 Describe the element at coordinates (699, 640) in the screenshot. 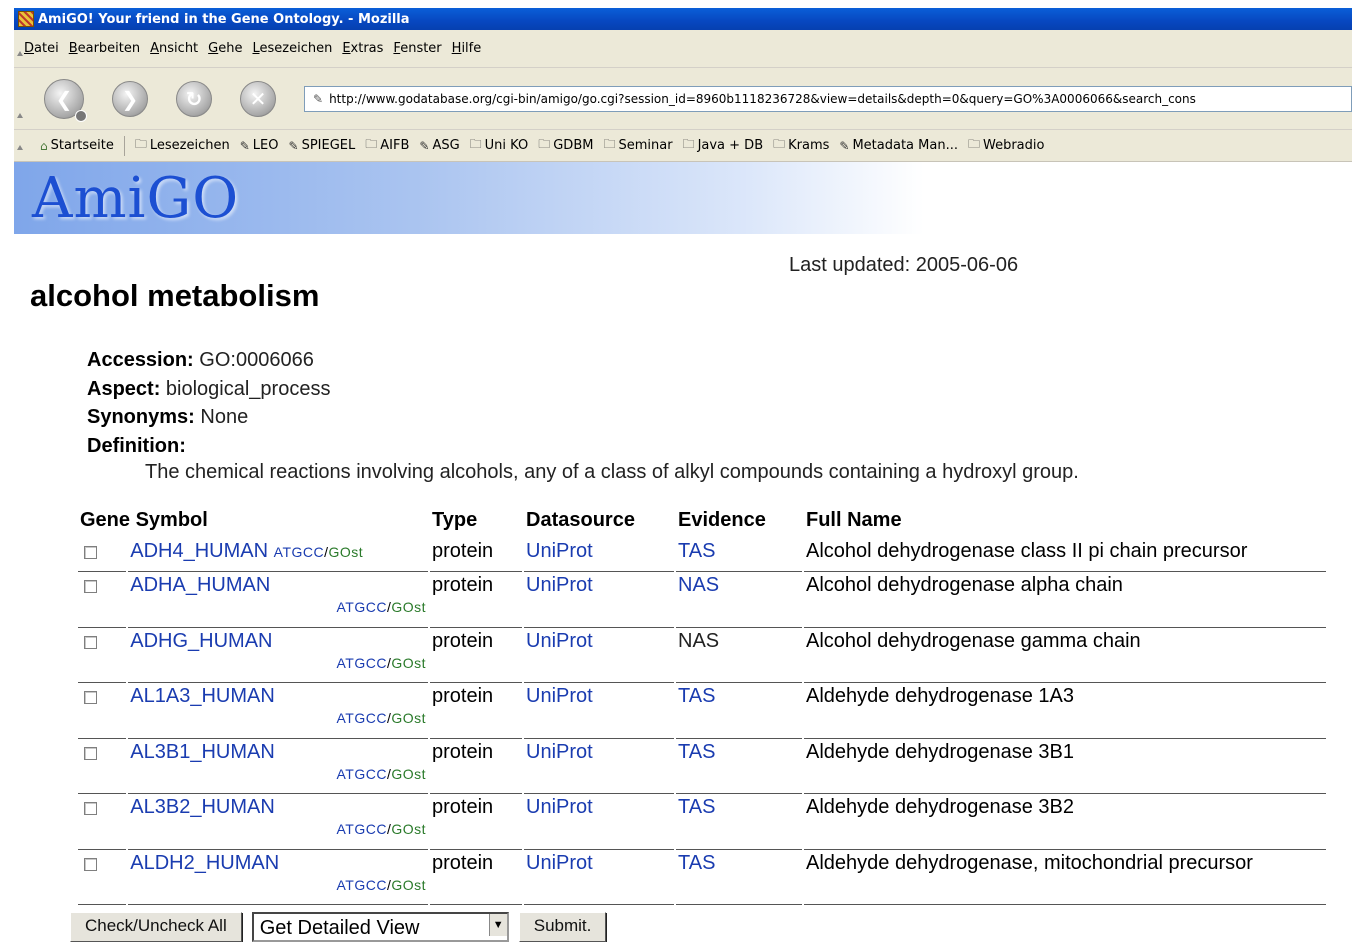

I see `evidence-text: NAS` at that location.